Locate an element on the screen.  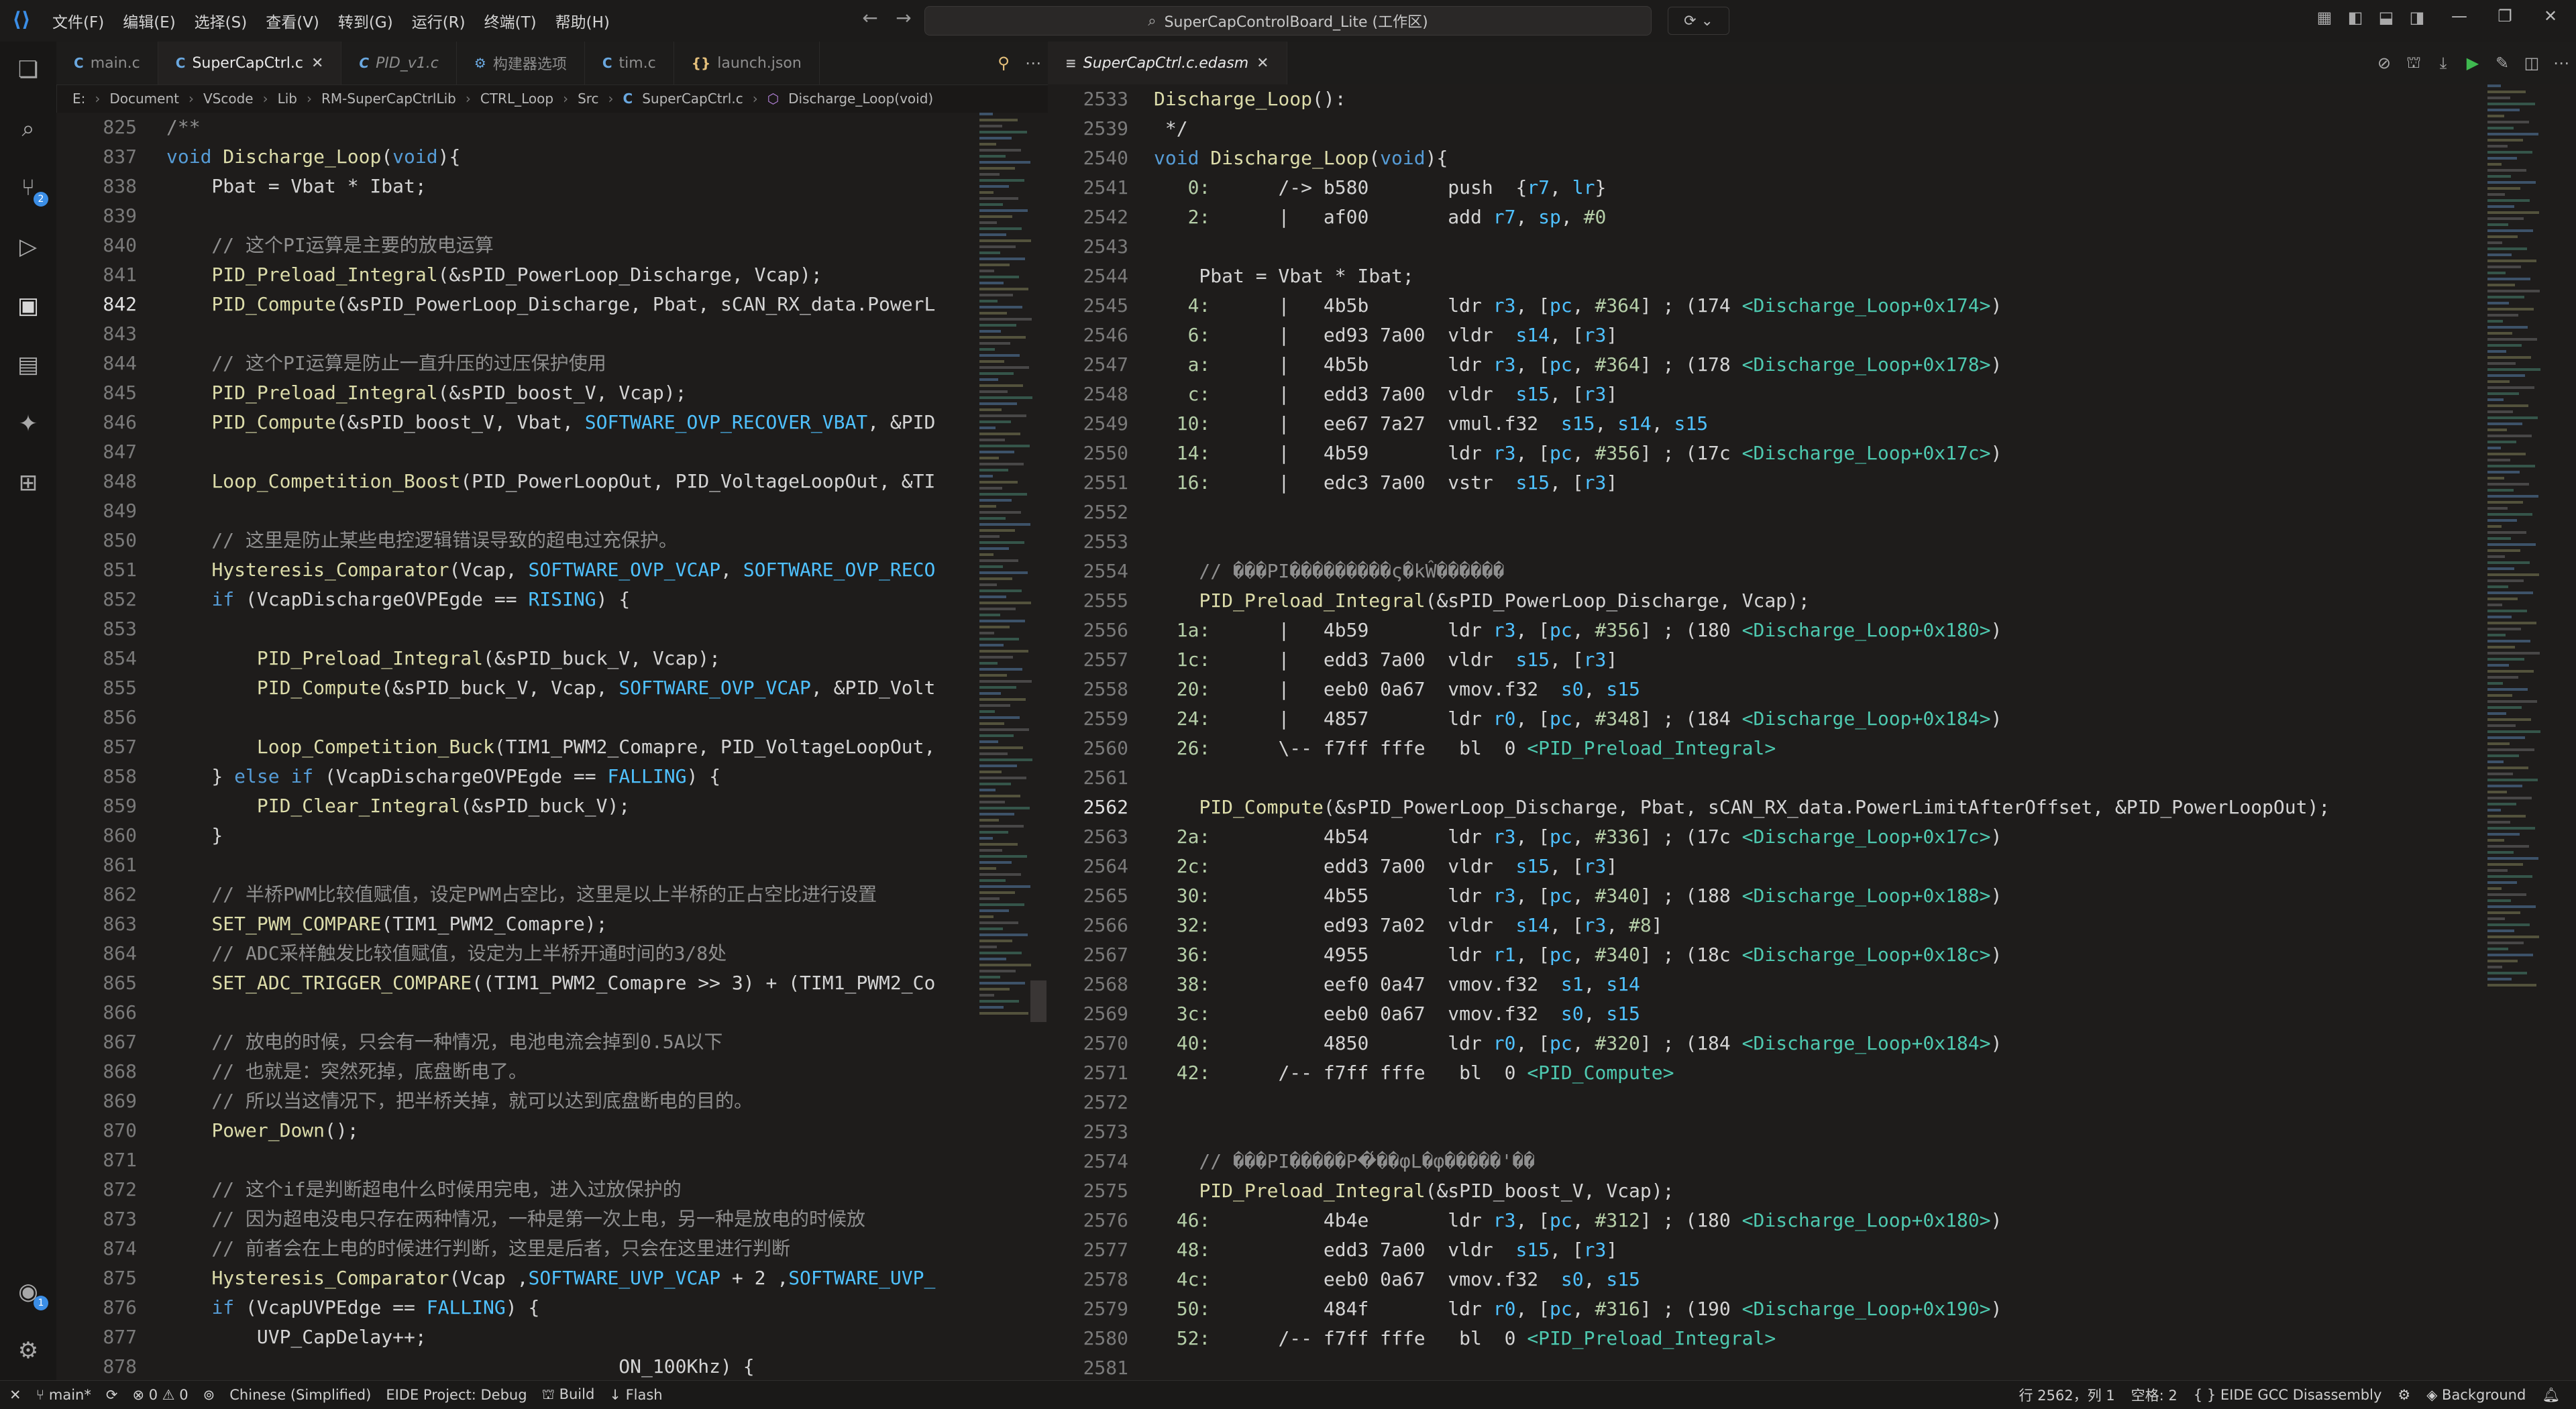
code-line: 850 // 这里是防止某些电控逻辑错误导致的超电过充保护。 is located at coordinates (552, 540).